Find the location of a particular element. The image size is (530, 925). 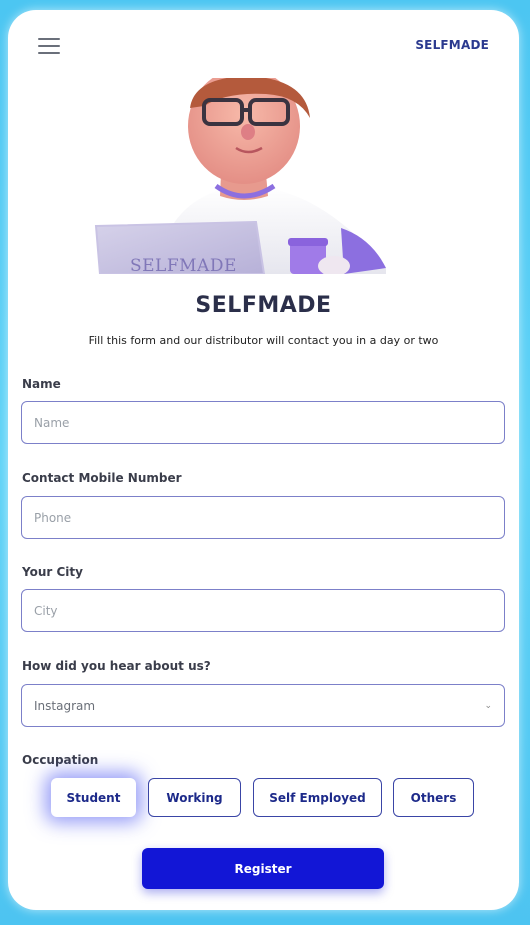

hero-illustration: SELFMADE is located at coordinates (236, 176).